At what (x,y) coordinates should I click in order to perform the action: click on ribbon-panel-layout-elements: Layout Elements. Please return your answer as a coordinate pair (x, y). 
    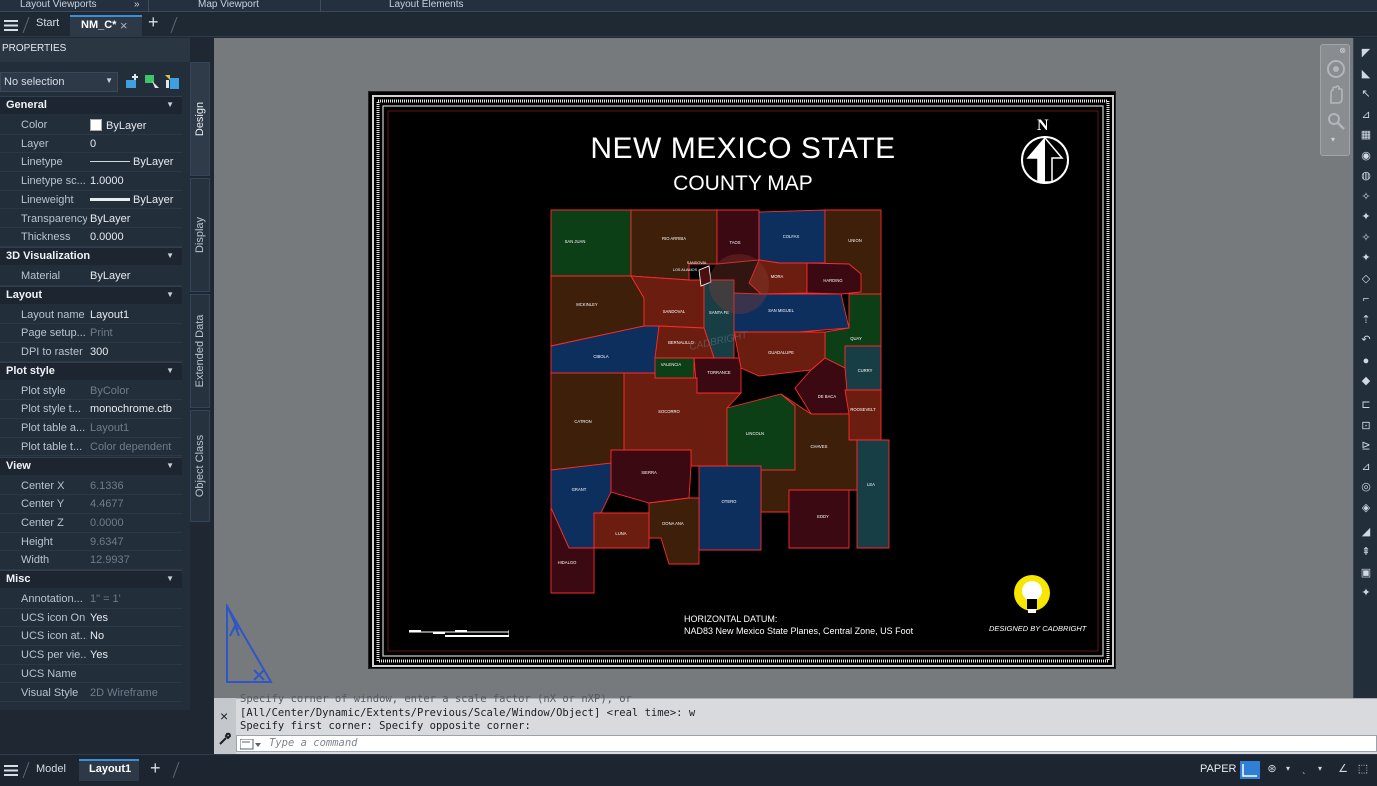
    Looking at the image, I should click on (426, 5).